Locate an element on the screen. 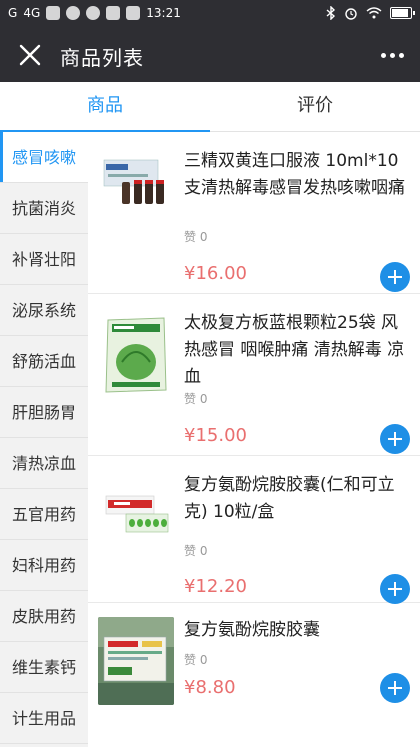 Image resolution: width=420 pixels, height=747 pixels. wifi-icon is located at coordinates (374, 13).